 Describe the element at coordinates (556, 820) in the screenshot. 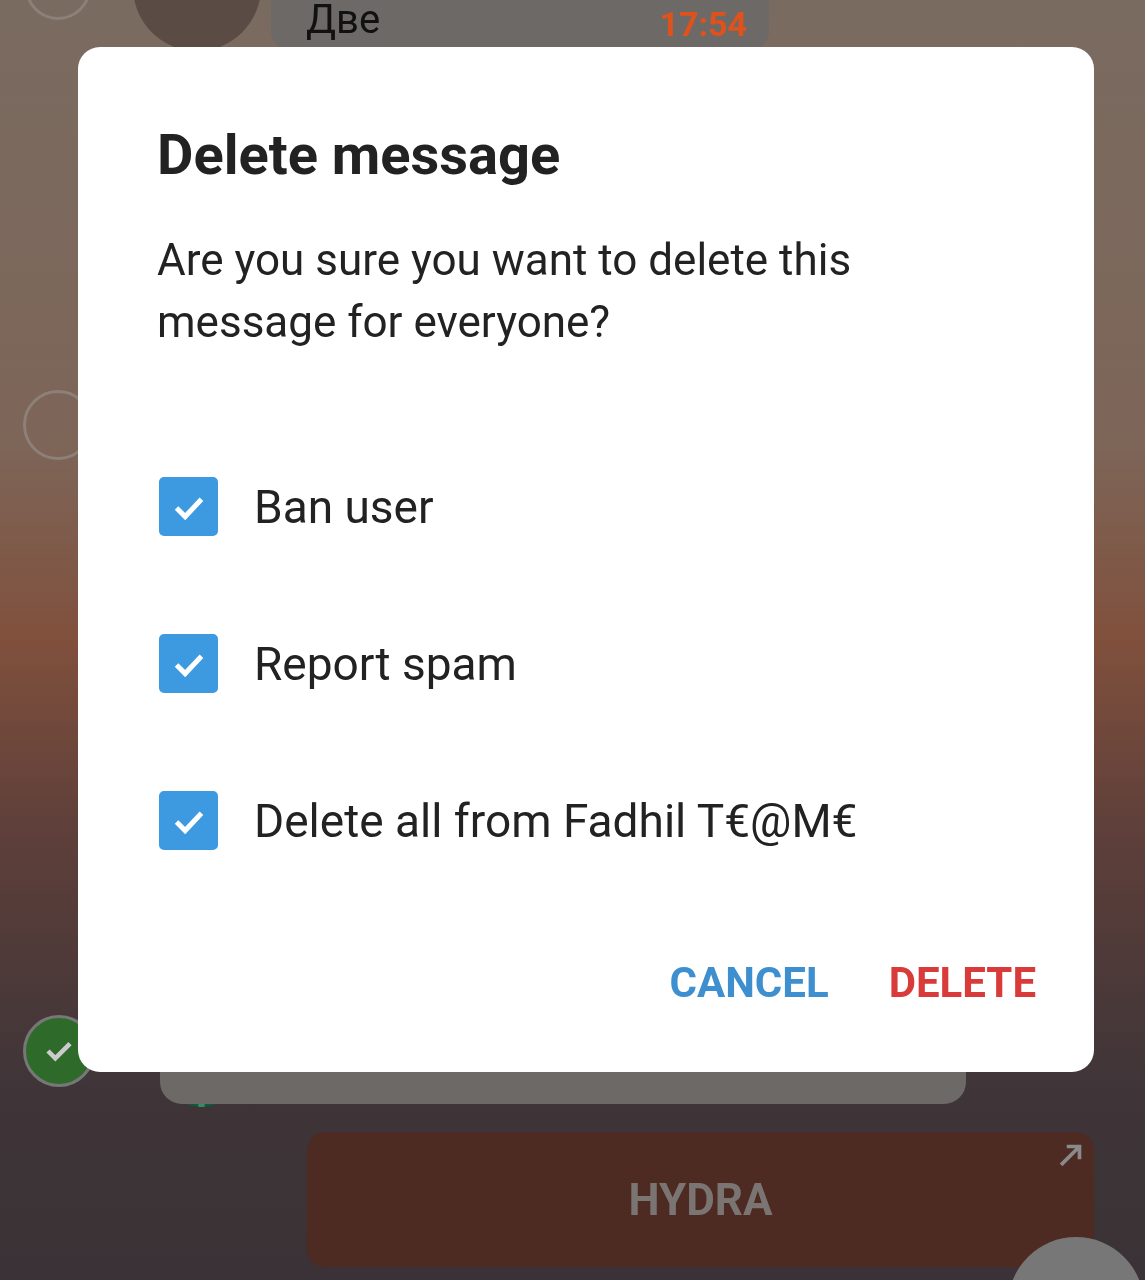

I see `checkbox-label: Delete all from Fadhil T€@M€` at that location.